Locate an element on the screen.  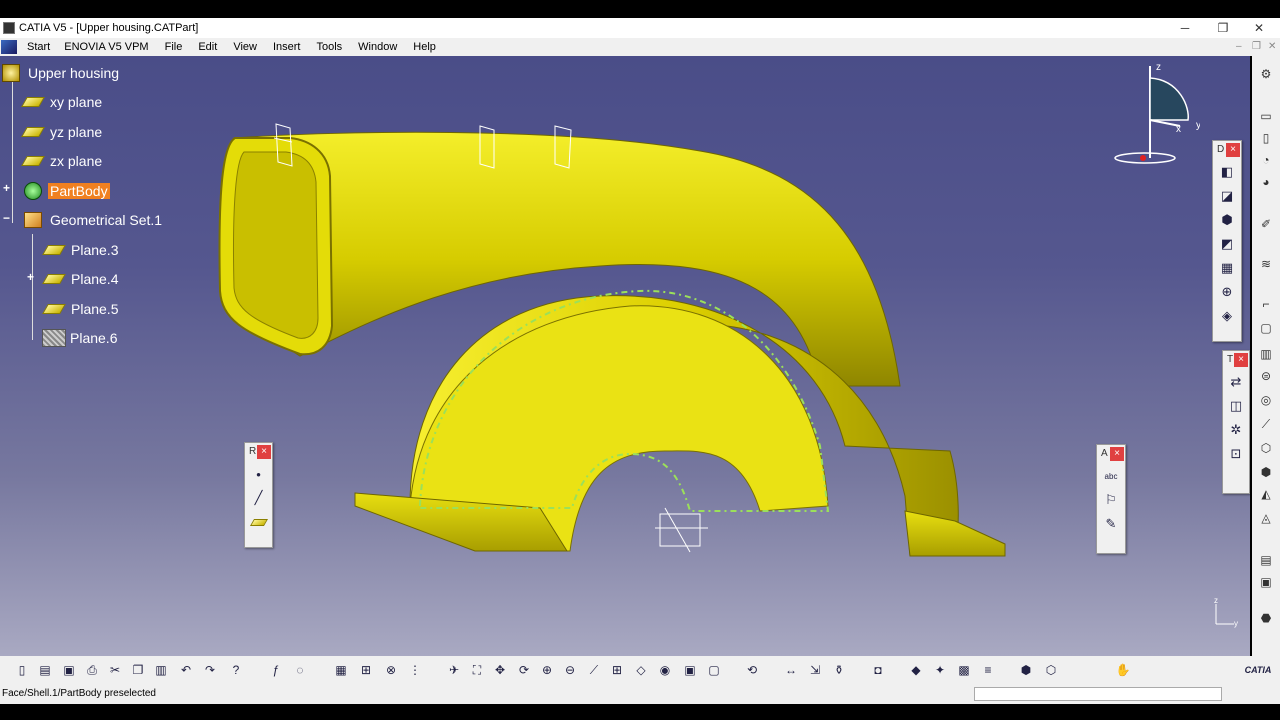
multi-view-button: ⊞ is located at coordinates (617, 670).